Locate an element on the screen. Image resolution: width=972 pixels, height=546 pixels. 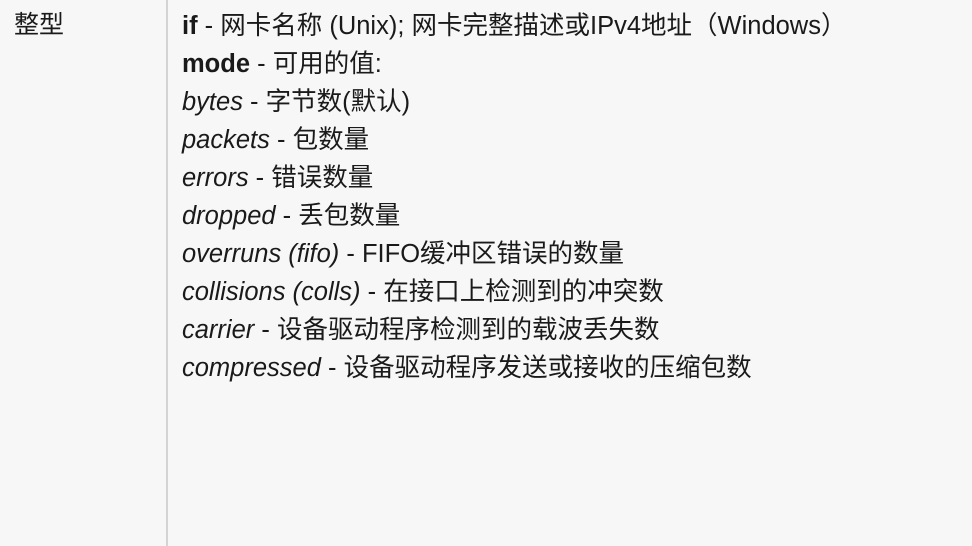
mode-value-overruns: overruns (fifo) - FIFO缓冲区错误的数量 is located at coordinates (577, 254).